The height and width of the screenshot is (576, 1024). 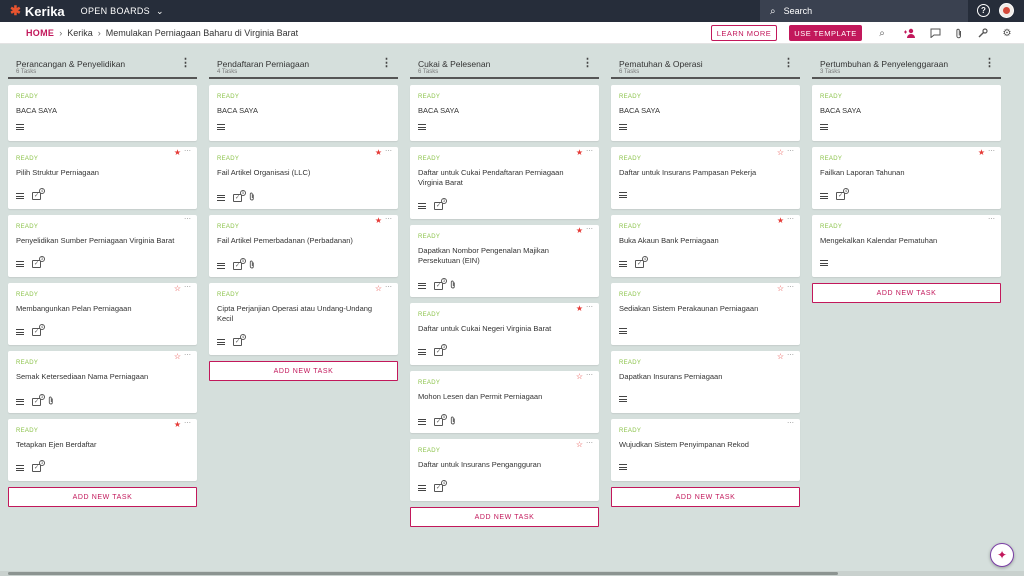 I want to click on task-card: READY Failkan Laporan Tahunan ★ ⋯ ✓ 4, so click(x=906, y=178).